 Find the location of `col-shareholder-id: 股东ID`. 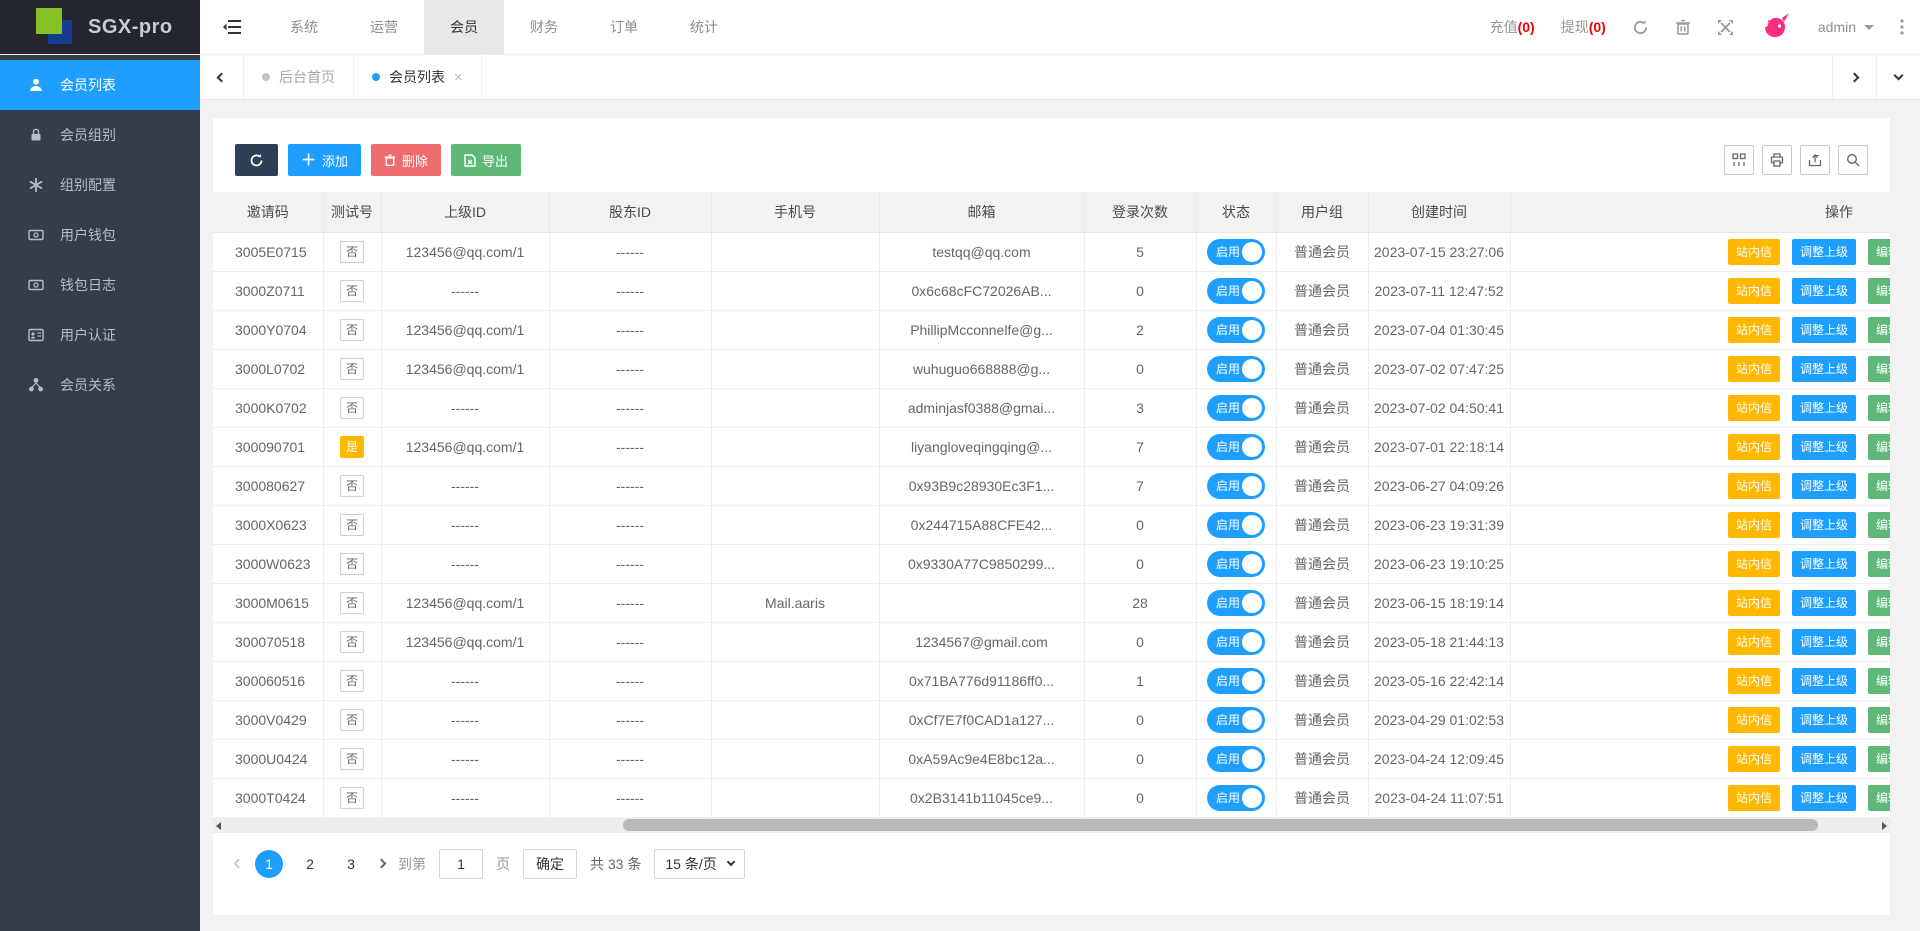

col-shareholder-id: 股东ID is located at coordinates (630, 212).